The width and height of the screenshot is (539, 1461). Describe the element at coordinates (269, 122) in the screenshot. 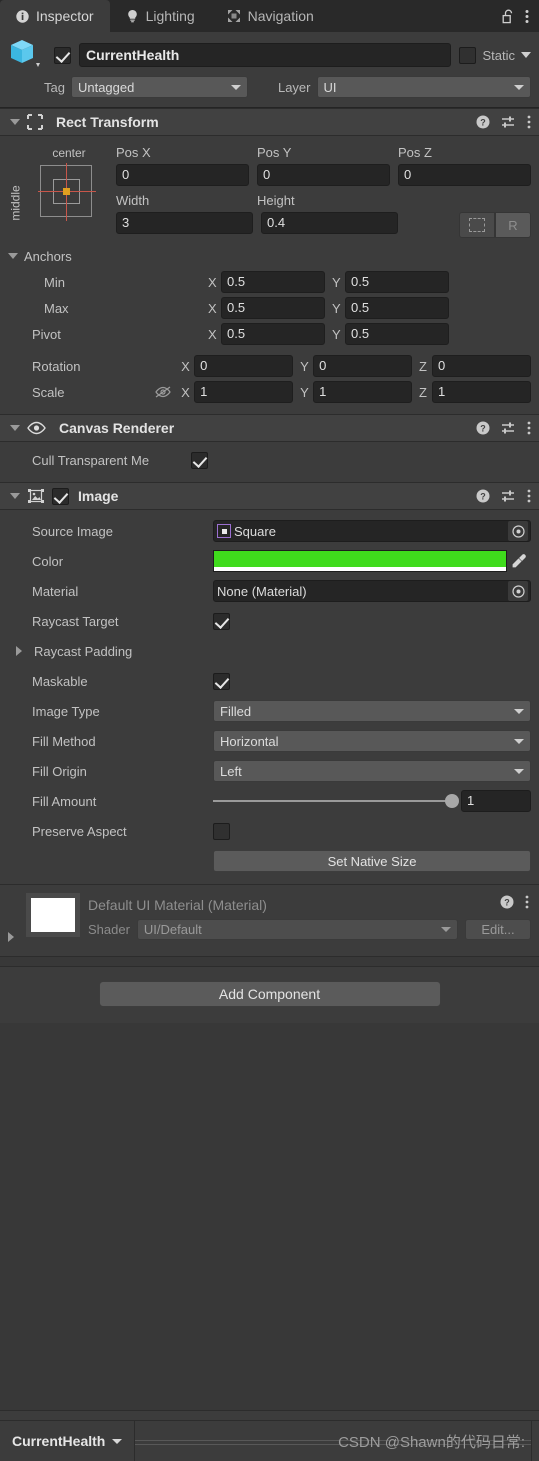

I see `component-header-rect-transform: Rect Transform ?` at that location.